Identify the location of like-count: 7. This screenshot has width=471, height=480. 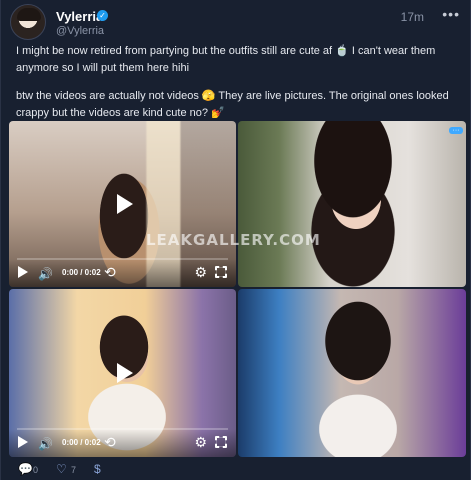
(74, 470).